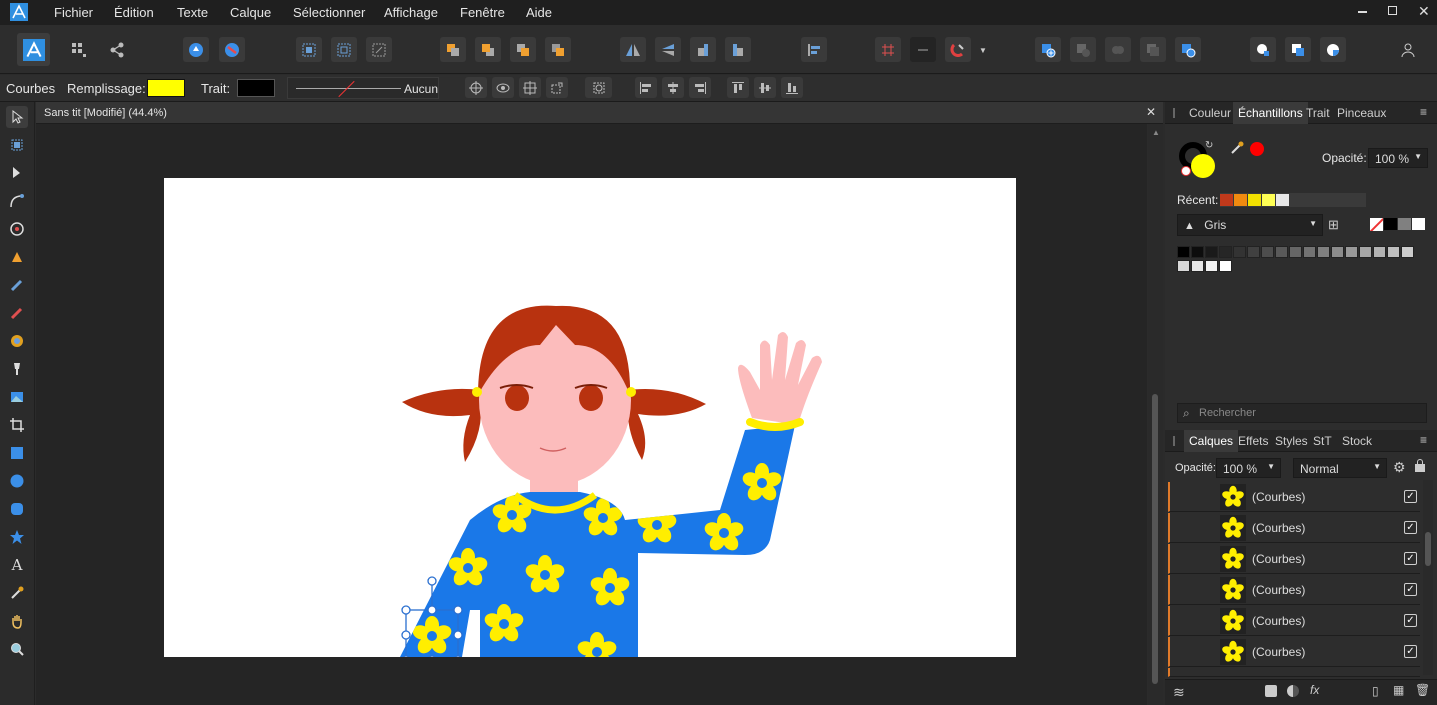 The width and height of the screenshot is (1437, 705). Describe the element at coordinates (1424, 11) in the screenshot. I see `close-window-icon: ✕` at that location.